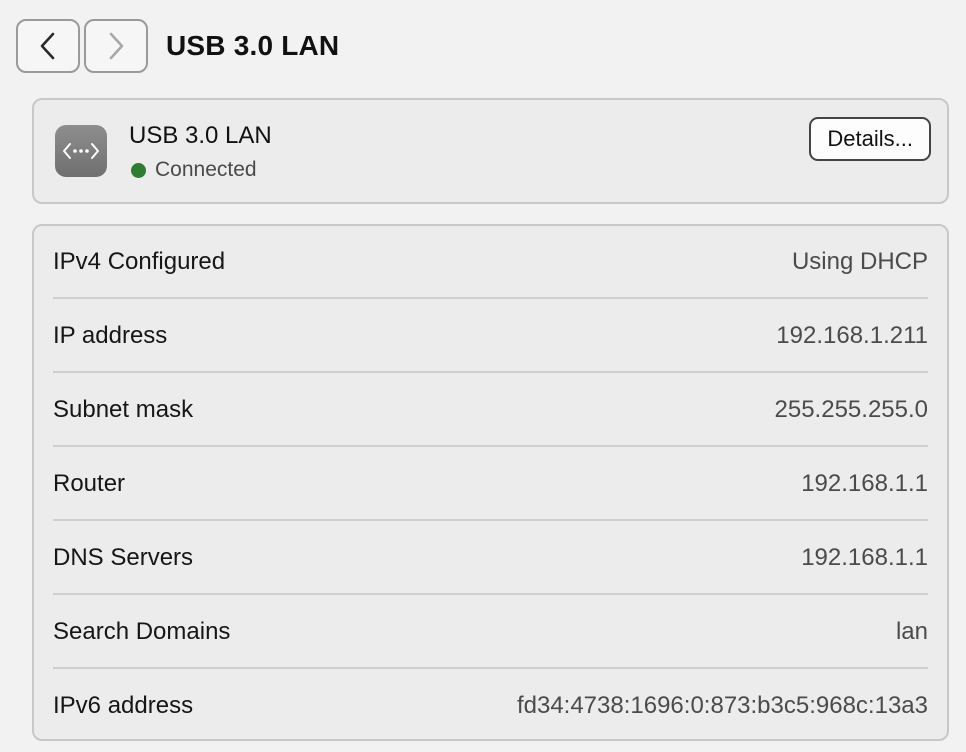  Describe the element at coordinates (110, 335) in the screenshot. I see `row-label: IP address` at that location.